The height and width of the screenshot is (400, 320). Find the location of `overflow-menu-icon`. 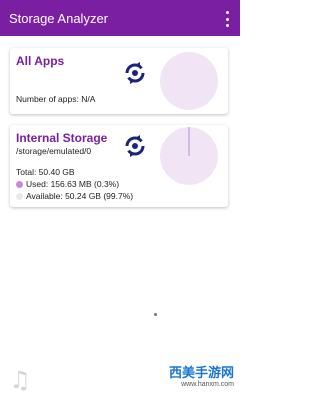

overflow-menu-icon is located at coordinates (227, 19).